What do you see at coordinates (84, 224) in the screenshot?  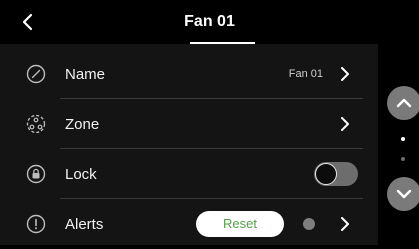 I see `alerts-label: Alerts` at bounding box center [84, 224].